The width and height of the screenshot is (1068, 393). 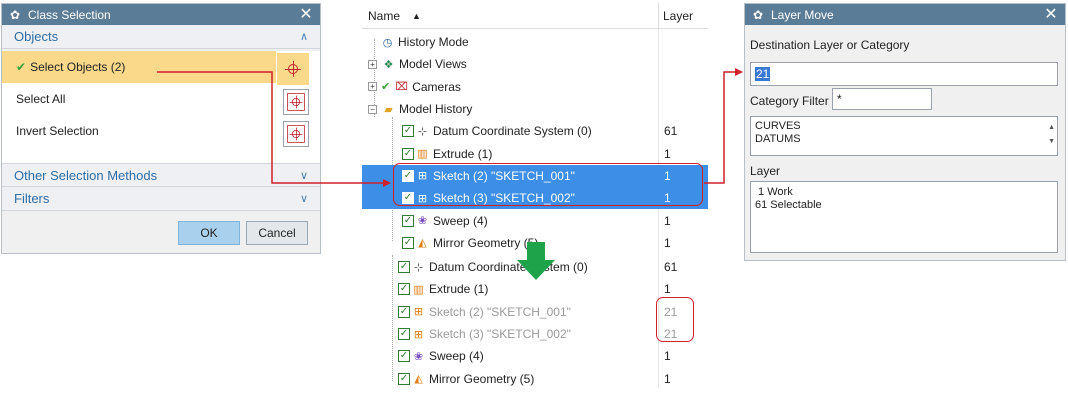 I want to click on sketch-to-layer-move-arrow, so click(x=720, y=127).